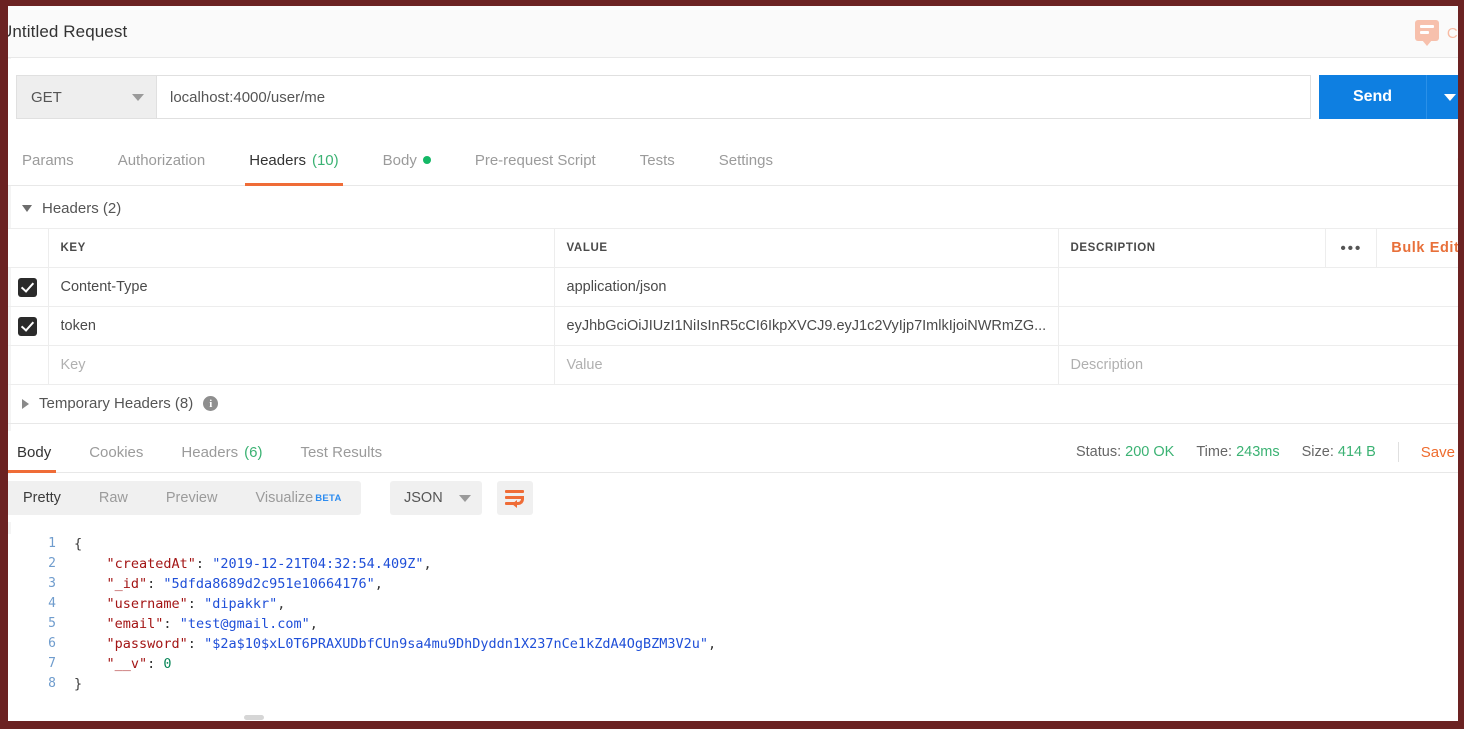 This screenshot has height=729, width=1464. I want to click on triangle-down-icon, so click(27, 208).